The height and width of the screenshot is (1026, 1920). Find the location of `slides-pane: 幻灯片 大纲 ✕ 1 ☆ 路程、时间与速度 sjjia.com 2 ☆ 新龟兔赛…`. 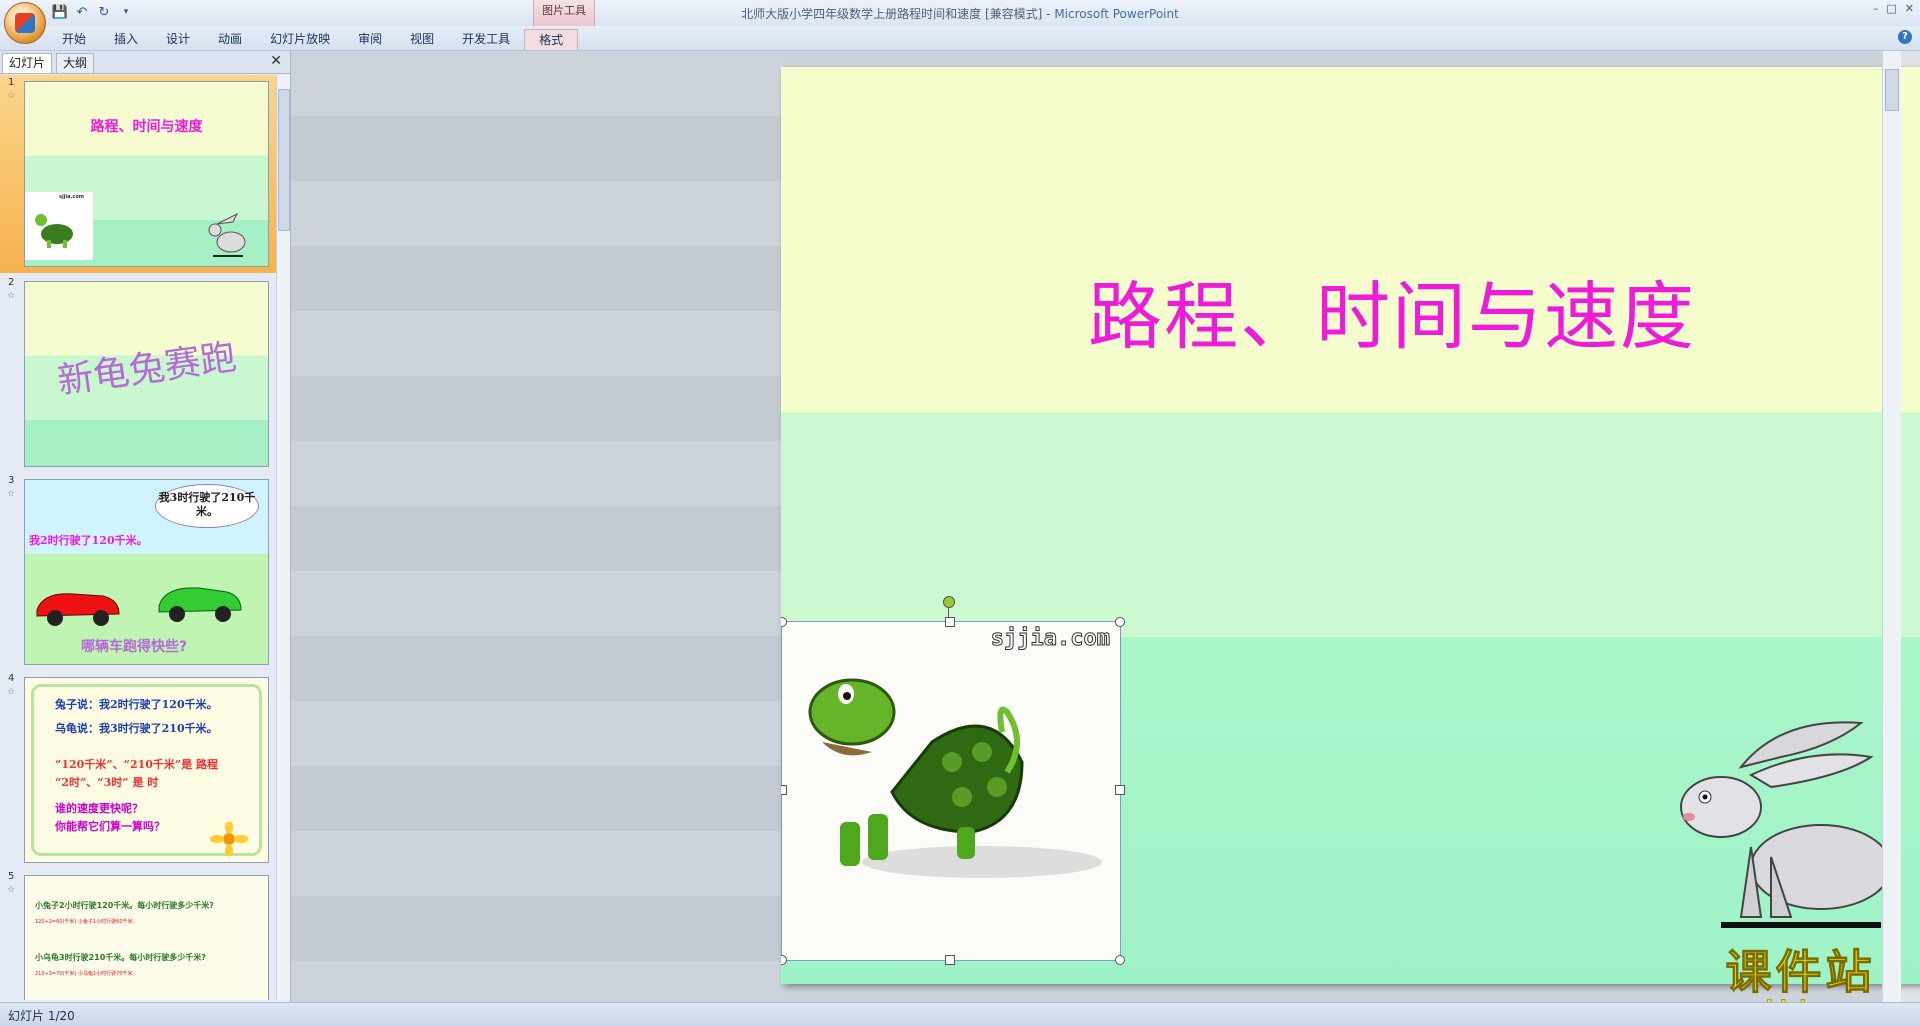

slides-pane: 幻灯片 大纲 ✕ 1 ☆ 路程、时间与速度 sjjia.com 2 ☆ 新龟兔赛… is located at coordinates (145, 526).